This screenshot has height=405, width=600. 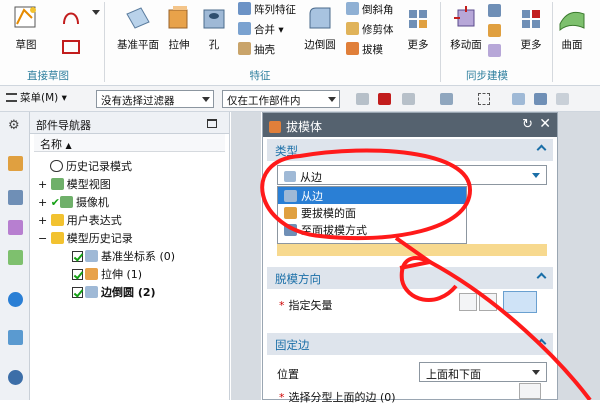 What do you see at coordinates (51, 144) in the screenshot?
I see `column-name-label: 名称` at bounding box center [51, 144].